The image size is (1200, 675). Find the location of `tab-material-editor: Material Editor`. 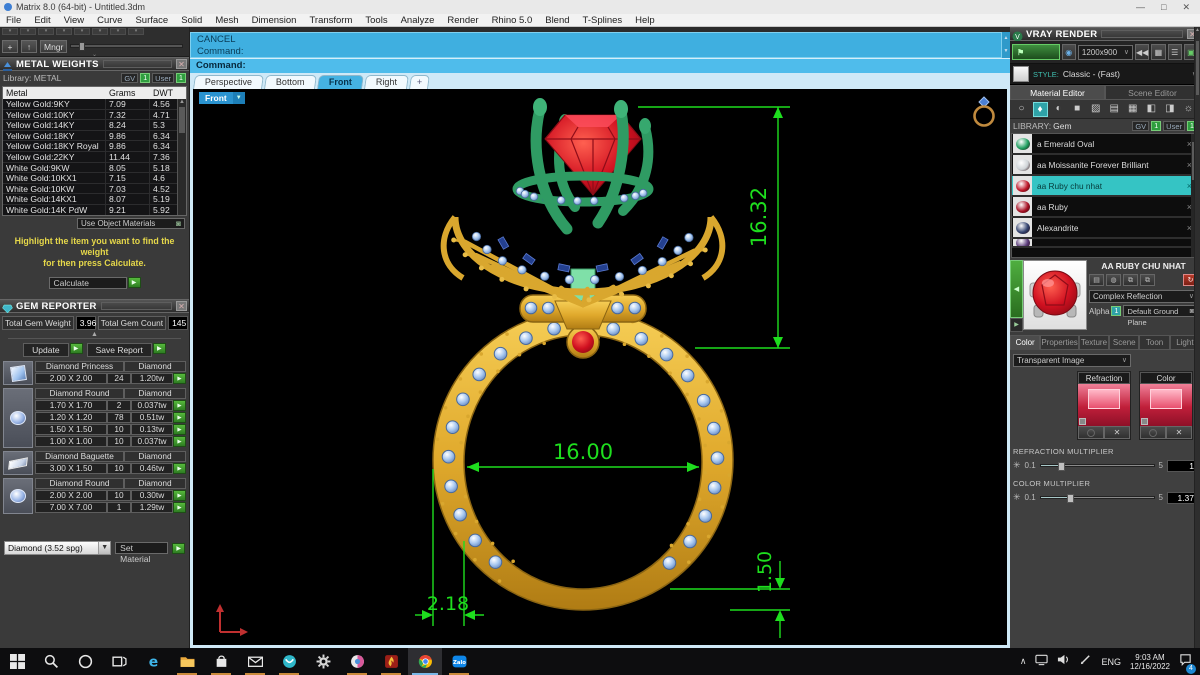

tab-material-editor: Material Editor is located at coordinates (1057, 92).